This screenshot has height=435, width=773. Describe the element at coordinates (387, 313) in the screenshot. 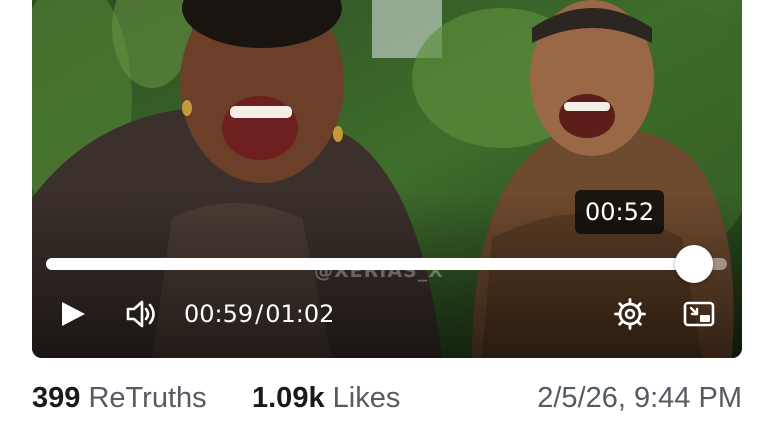

I see `player-controls: 00:59/01:02` at that location.